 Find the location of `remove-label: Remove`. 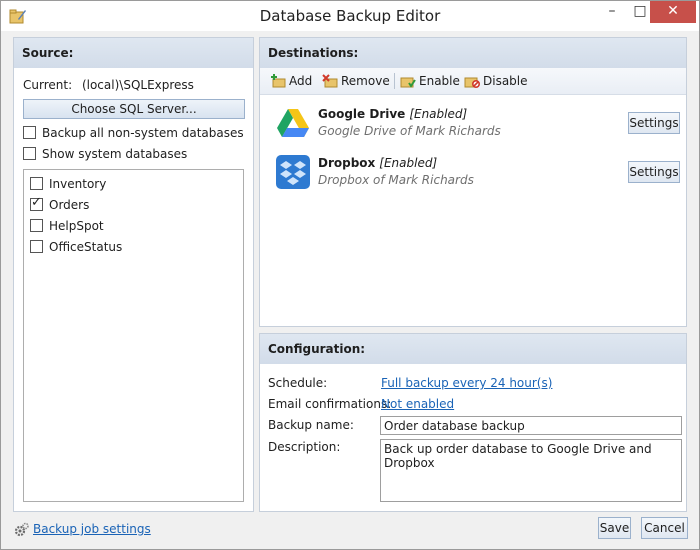

remove-label: Remove is located at coordinates (365, 81).